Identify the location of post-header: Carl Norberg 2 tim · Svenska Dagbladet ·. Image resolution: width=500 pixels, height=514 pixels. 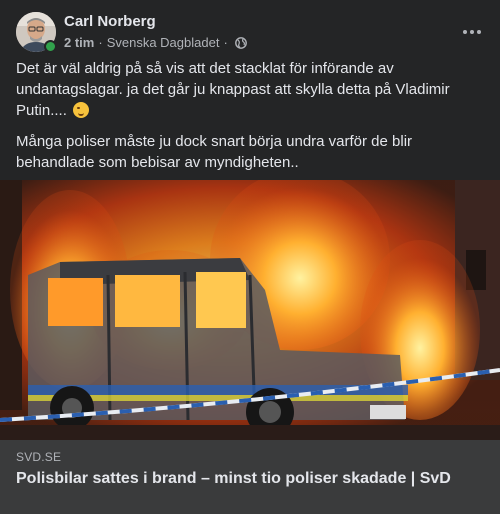
(250, 32).